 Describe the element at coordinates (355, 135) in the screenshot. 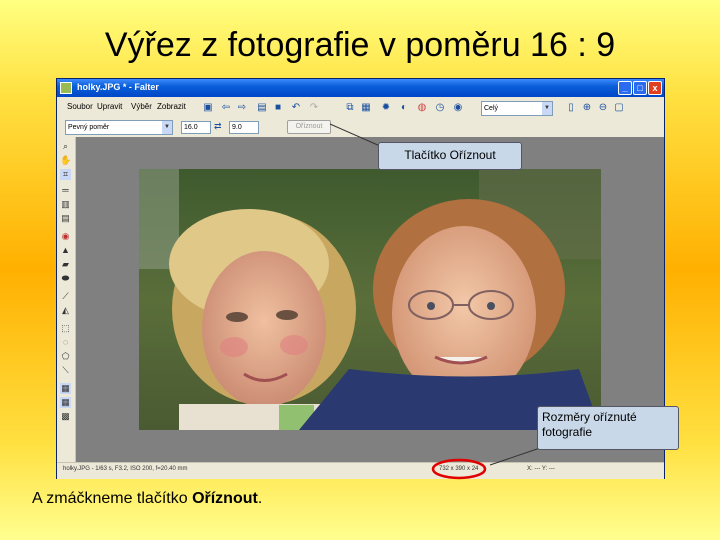

I see `crop-callout-pointer` at that location.